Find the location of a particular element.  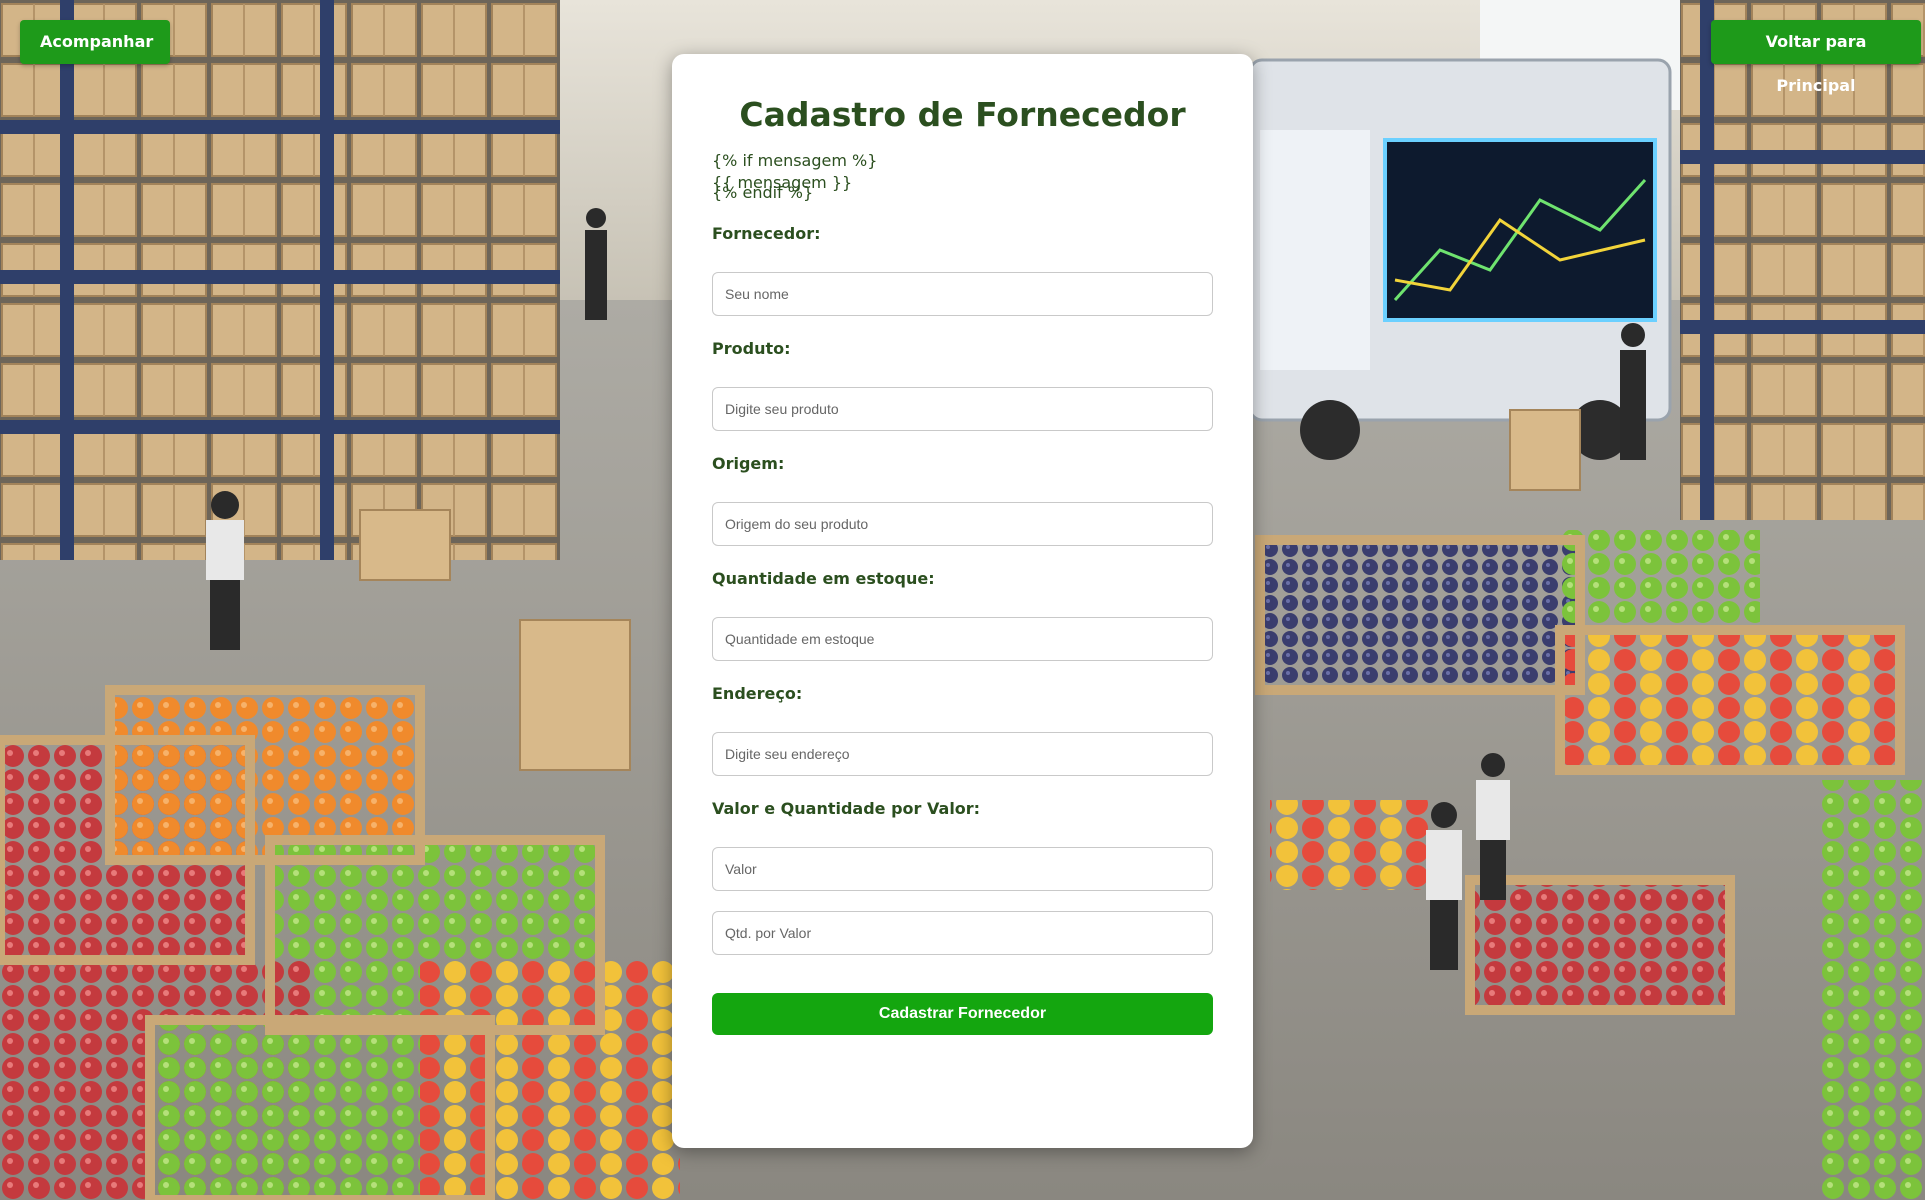

endereco-input is located at coordinates (962, 754).